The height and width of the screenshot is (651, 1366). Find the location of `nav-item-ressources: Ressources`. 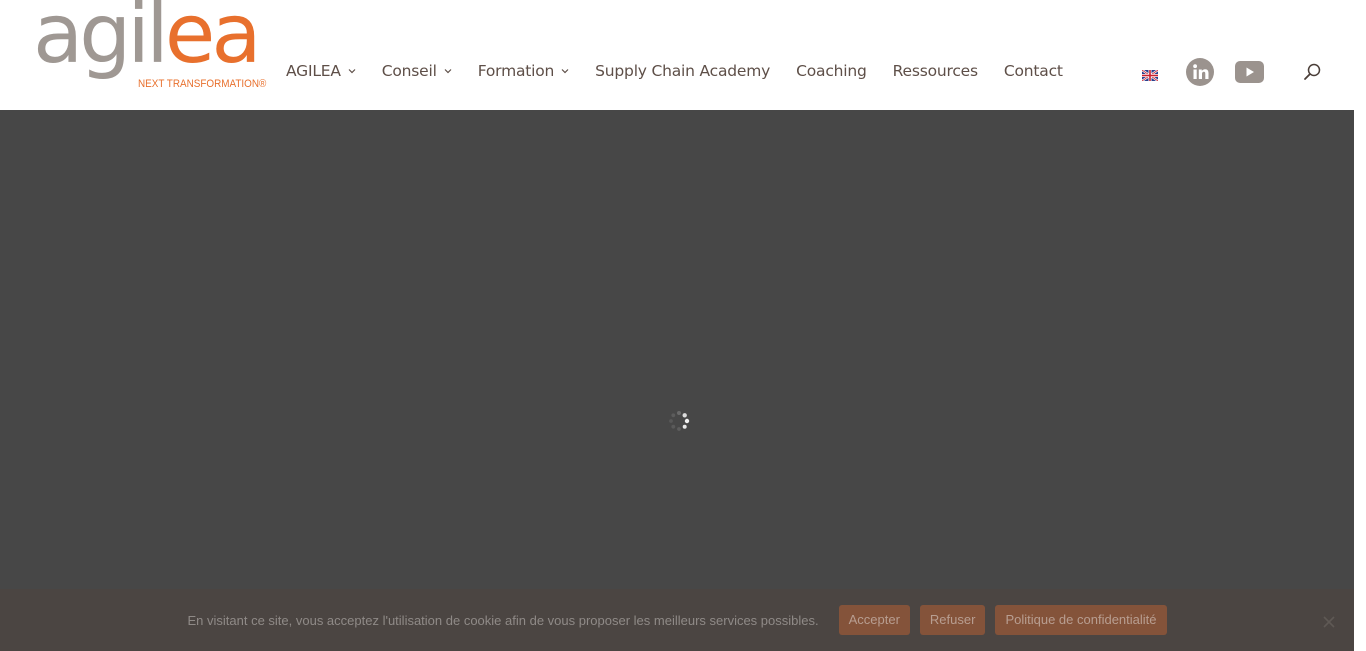

nav-item-ressources: Ressources is located at coordinates (935, 71).